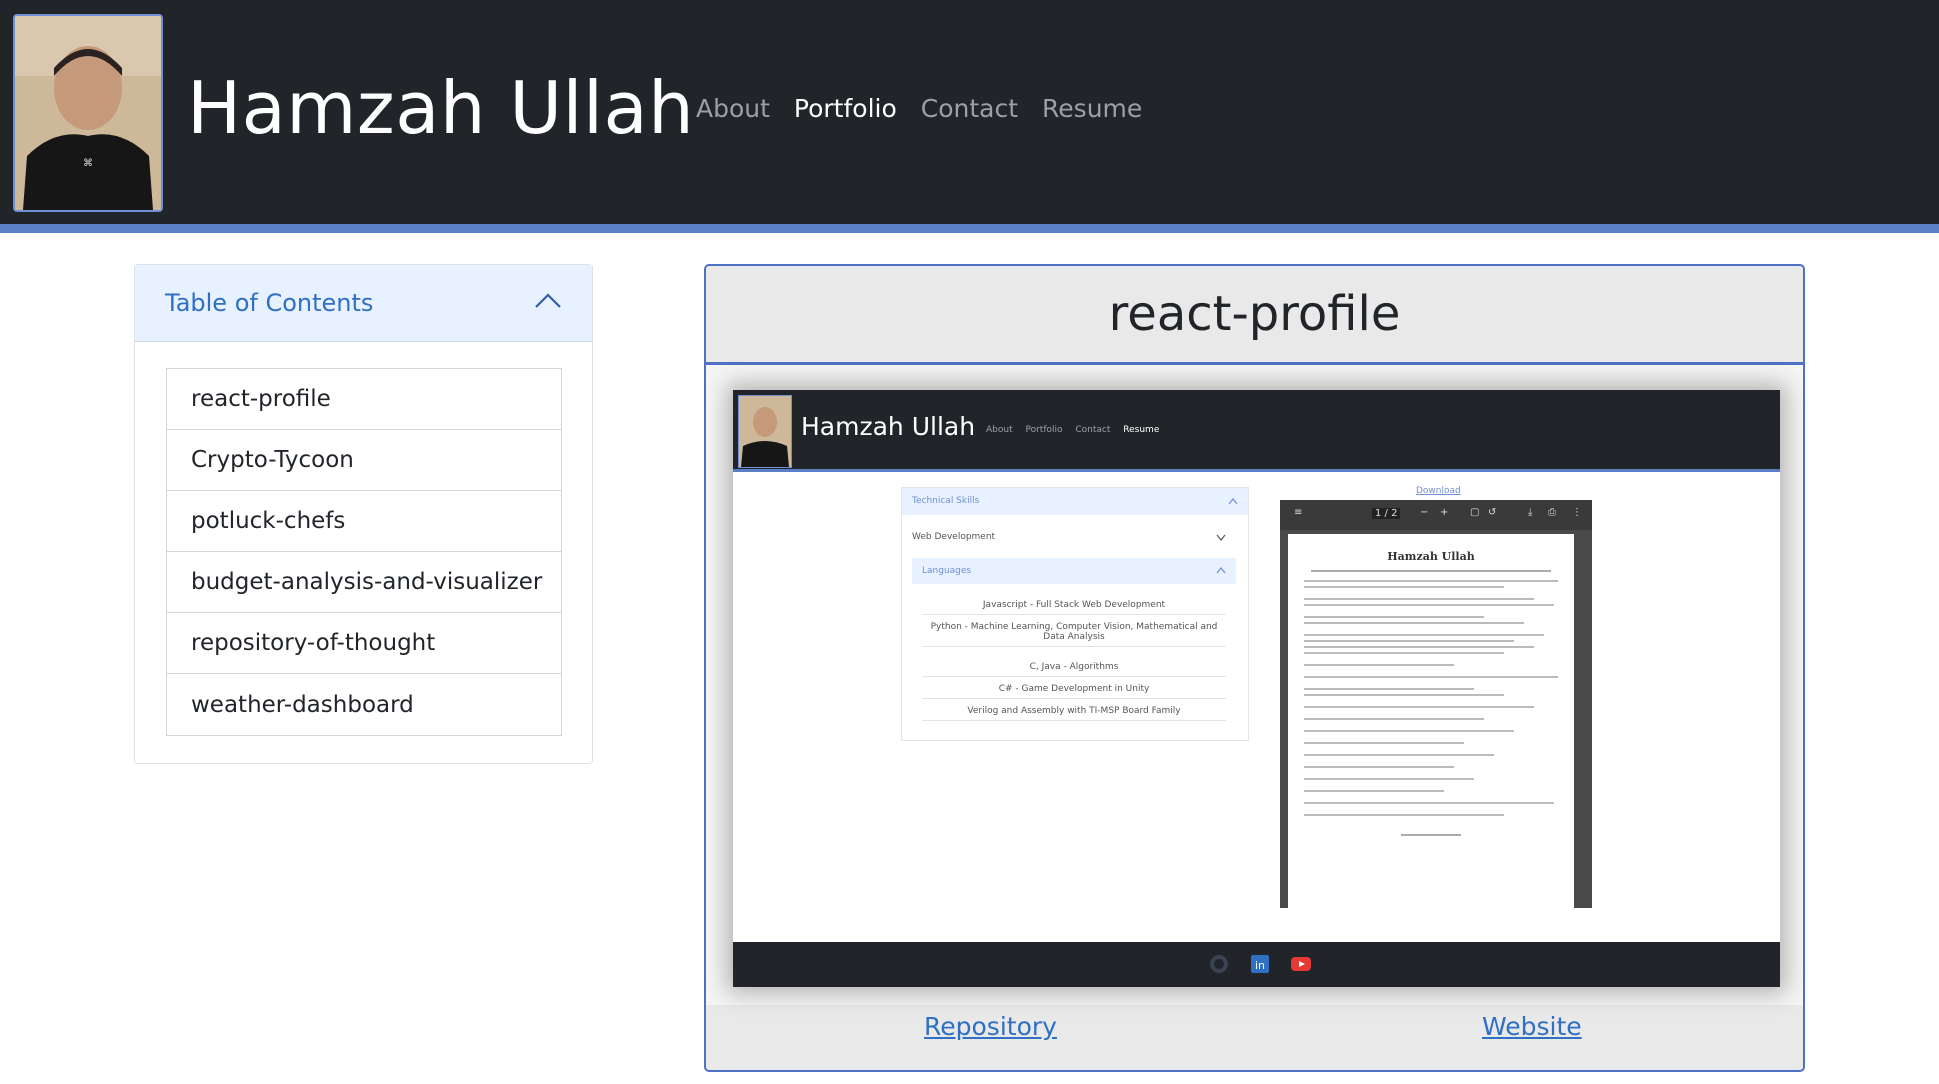 This screenshot has height=1084, width=1939. Describe the element at coordinates (1074, 537) in the screenshot. I see `preview-web-dev: Web Development` at that location.